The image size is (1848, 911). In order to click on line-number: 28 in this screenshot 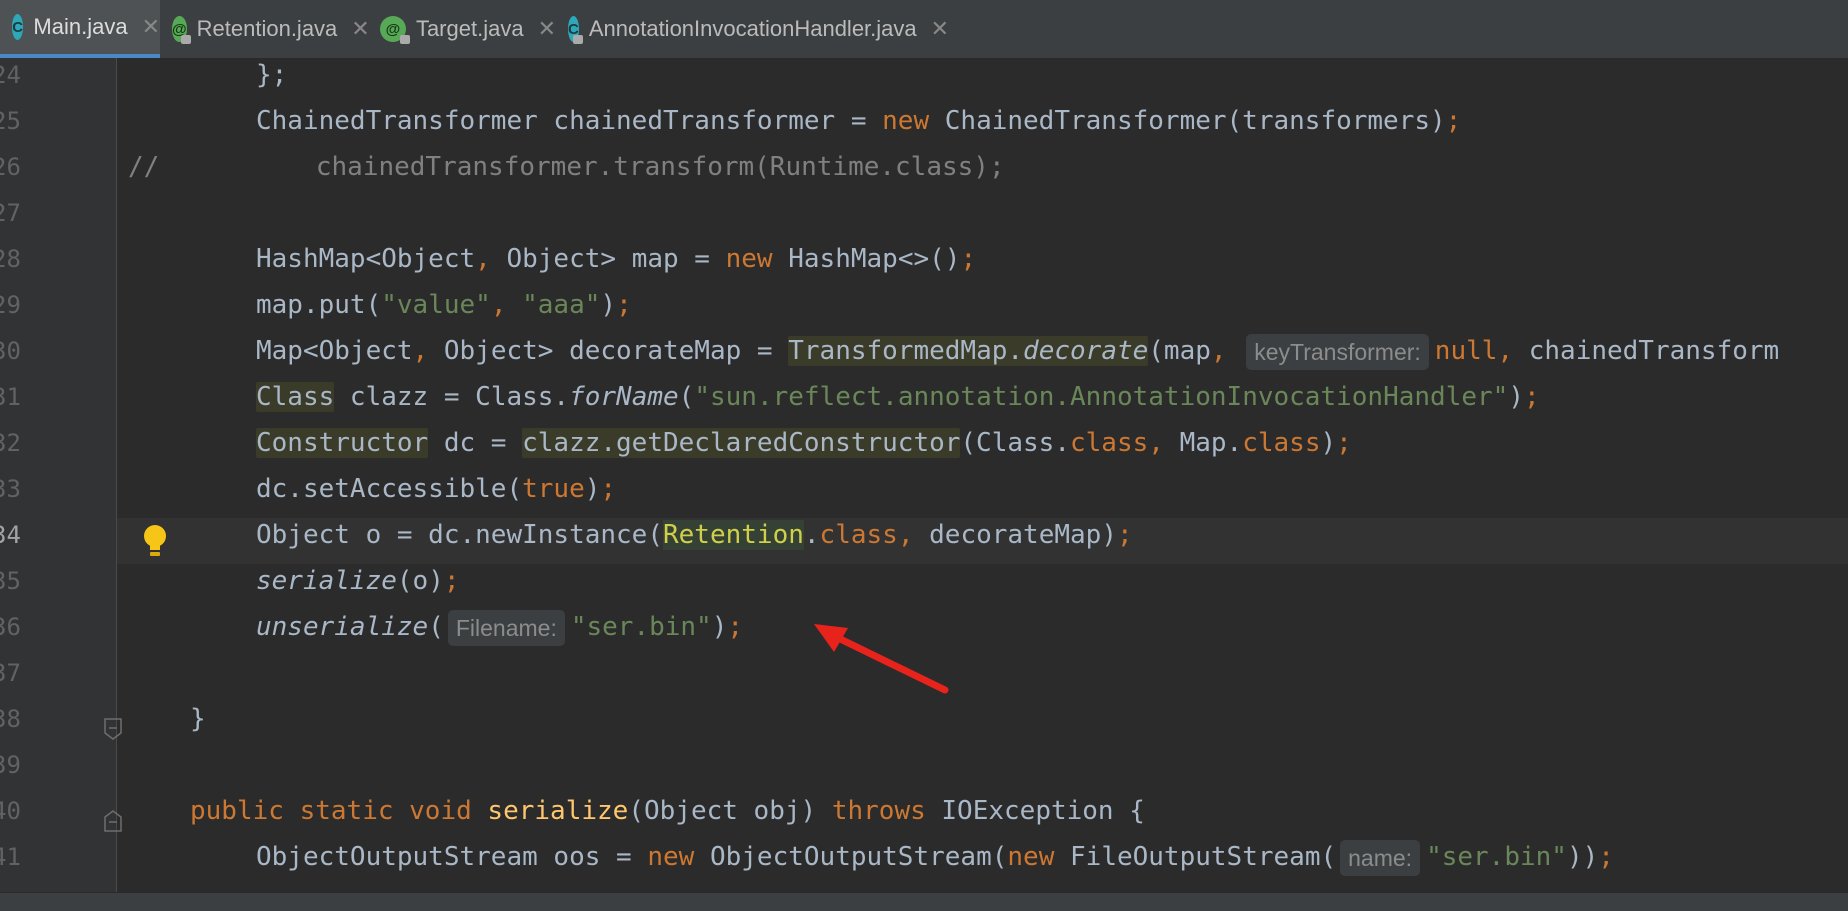, I will do `click(10, 259)`.